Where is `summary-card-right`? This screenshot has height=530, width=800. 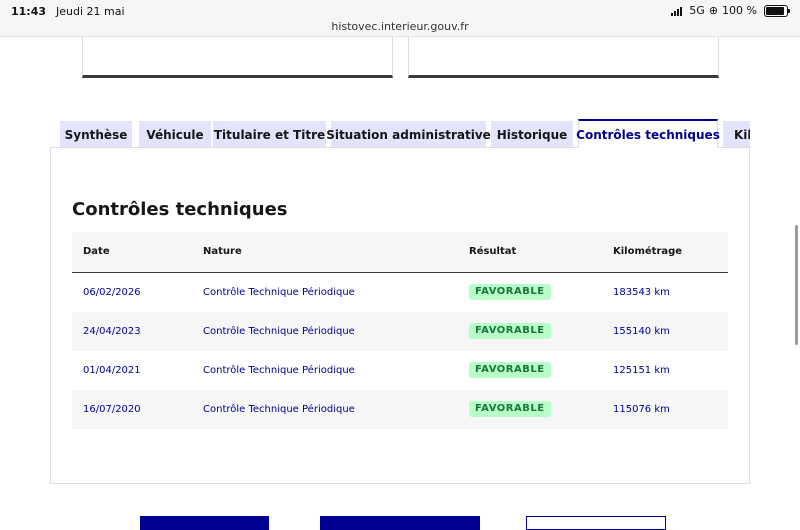
summary-card-right is located at coordinates (563, 57).